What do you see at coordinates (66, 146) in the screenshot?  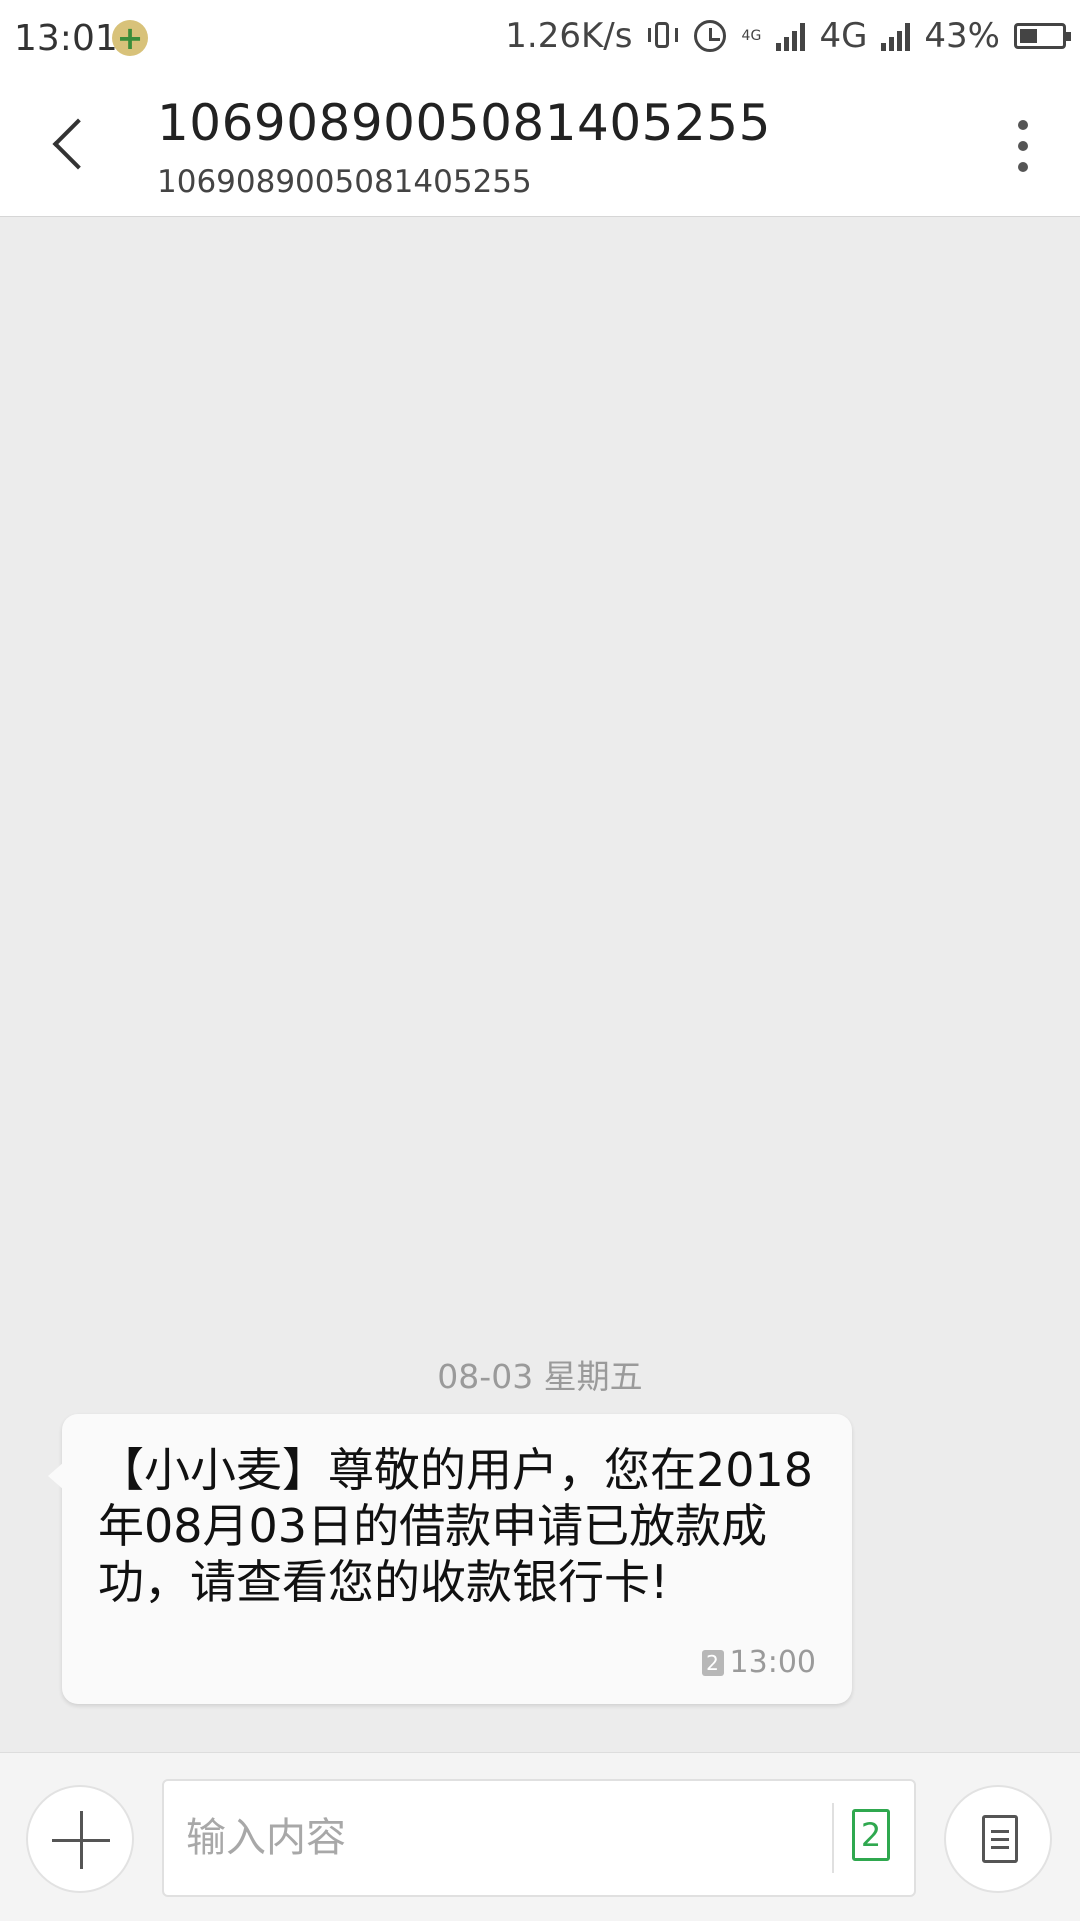 I see `back-arrow-icon` at bounding box center [66, 146].